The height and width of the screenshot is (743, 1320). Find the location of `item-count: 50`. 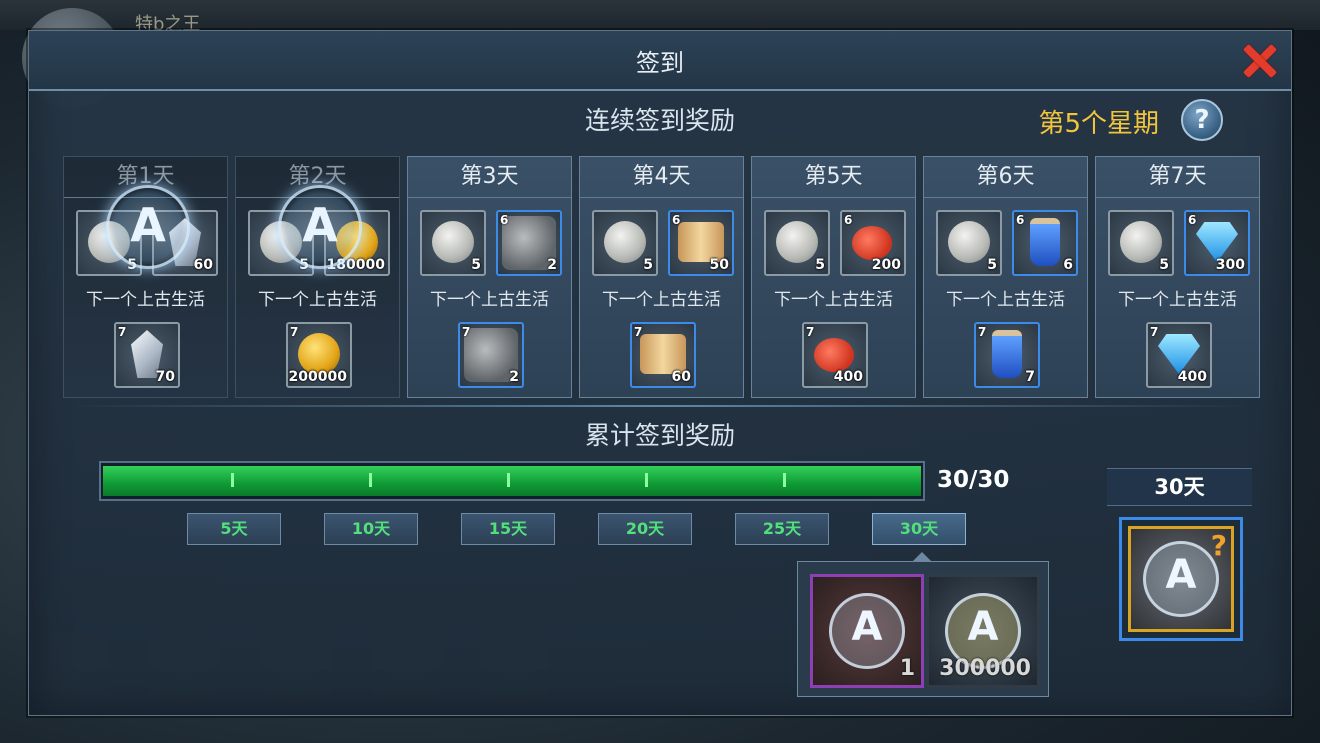

item-count: 50 is located at coordinates (719, 265).